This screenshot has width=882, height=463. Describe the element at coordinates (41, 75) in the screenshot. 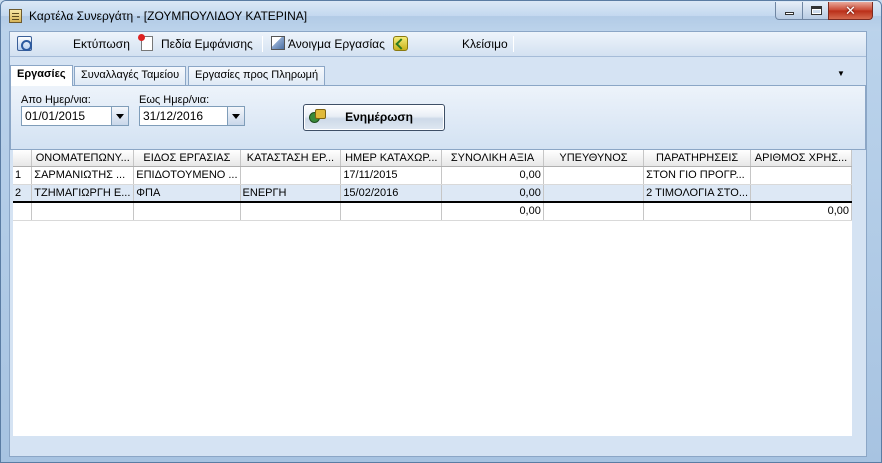

I see `tab-jobs: Εργασίες` at that location.